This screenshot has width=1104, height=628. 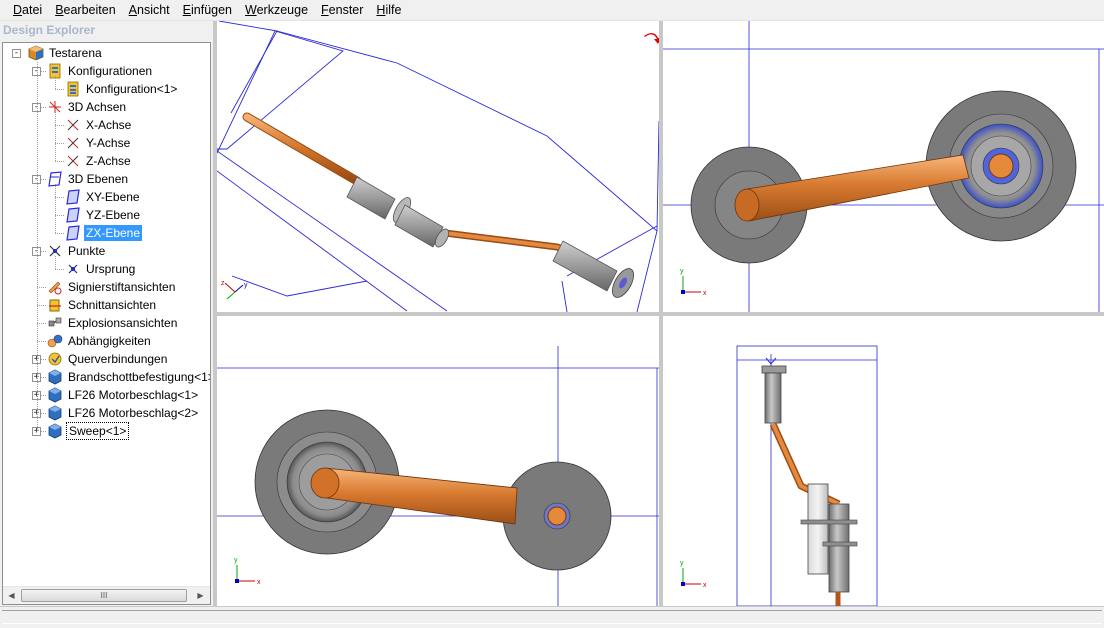 What do you see at coordinates (282, 9) in the screenshot?
I see `menu-label: erkzeuge` at bounding box center [282, 9].